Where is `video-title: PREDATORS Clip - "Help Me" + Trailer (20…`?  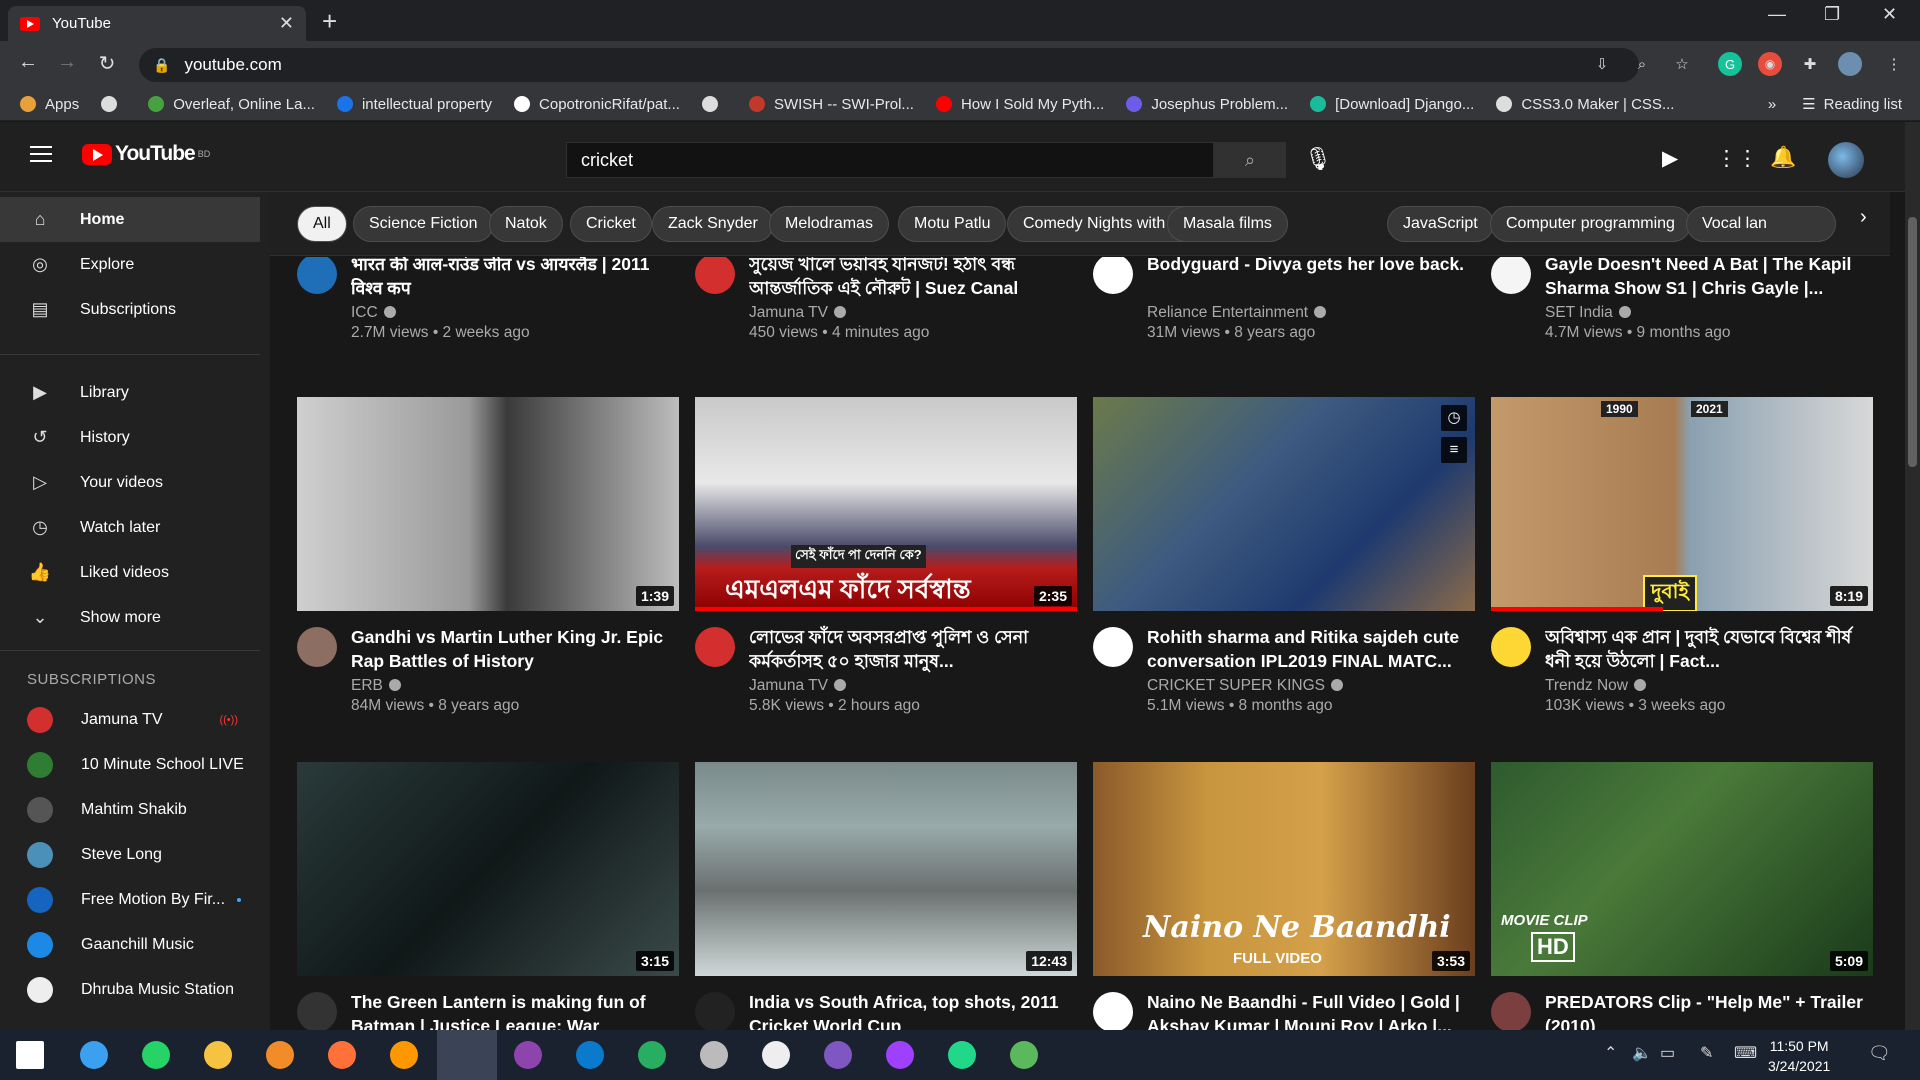
video-title: PREDATORS Clip - "Help Me" + Trailer (20… is located at coordinates (1705, 1010).